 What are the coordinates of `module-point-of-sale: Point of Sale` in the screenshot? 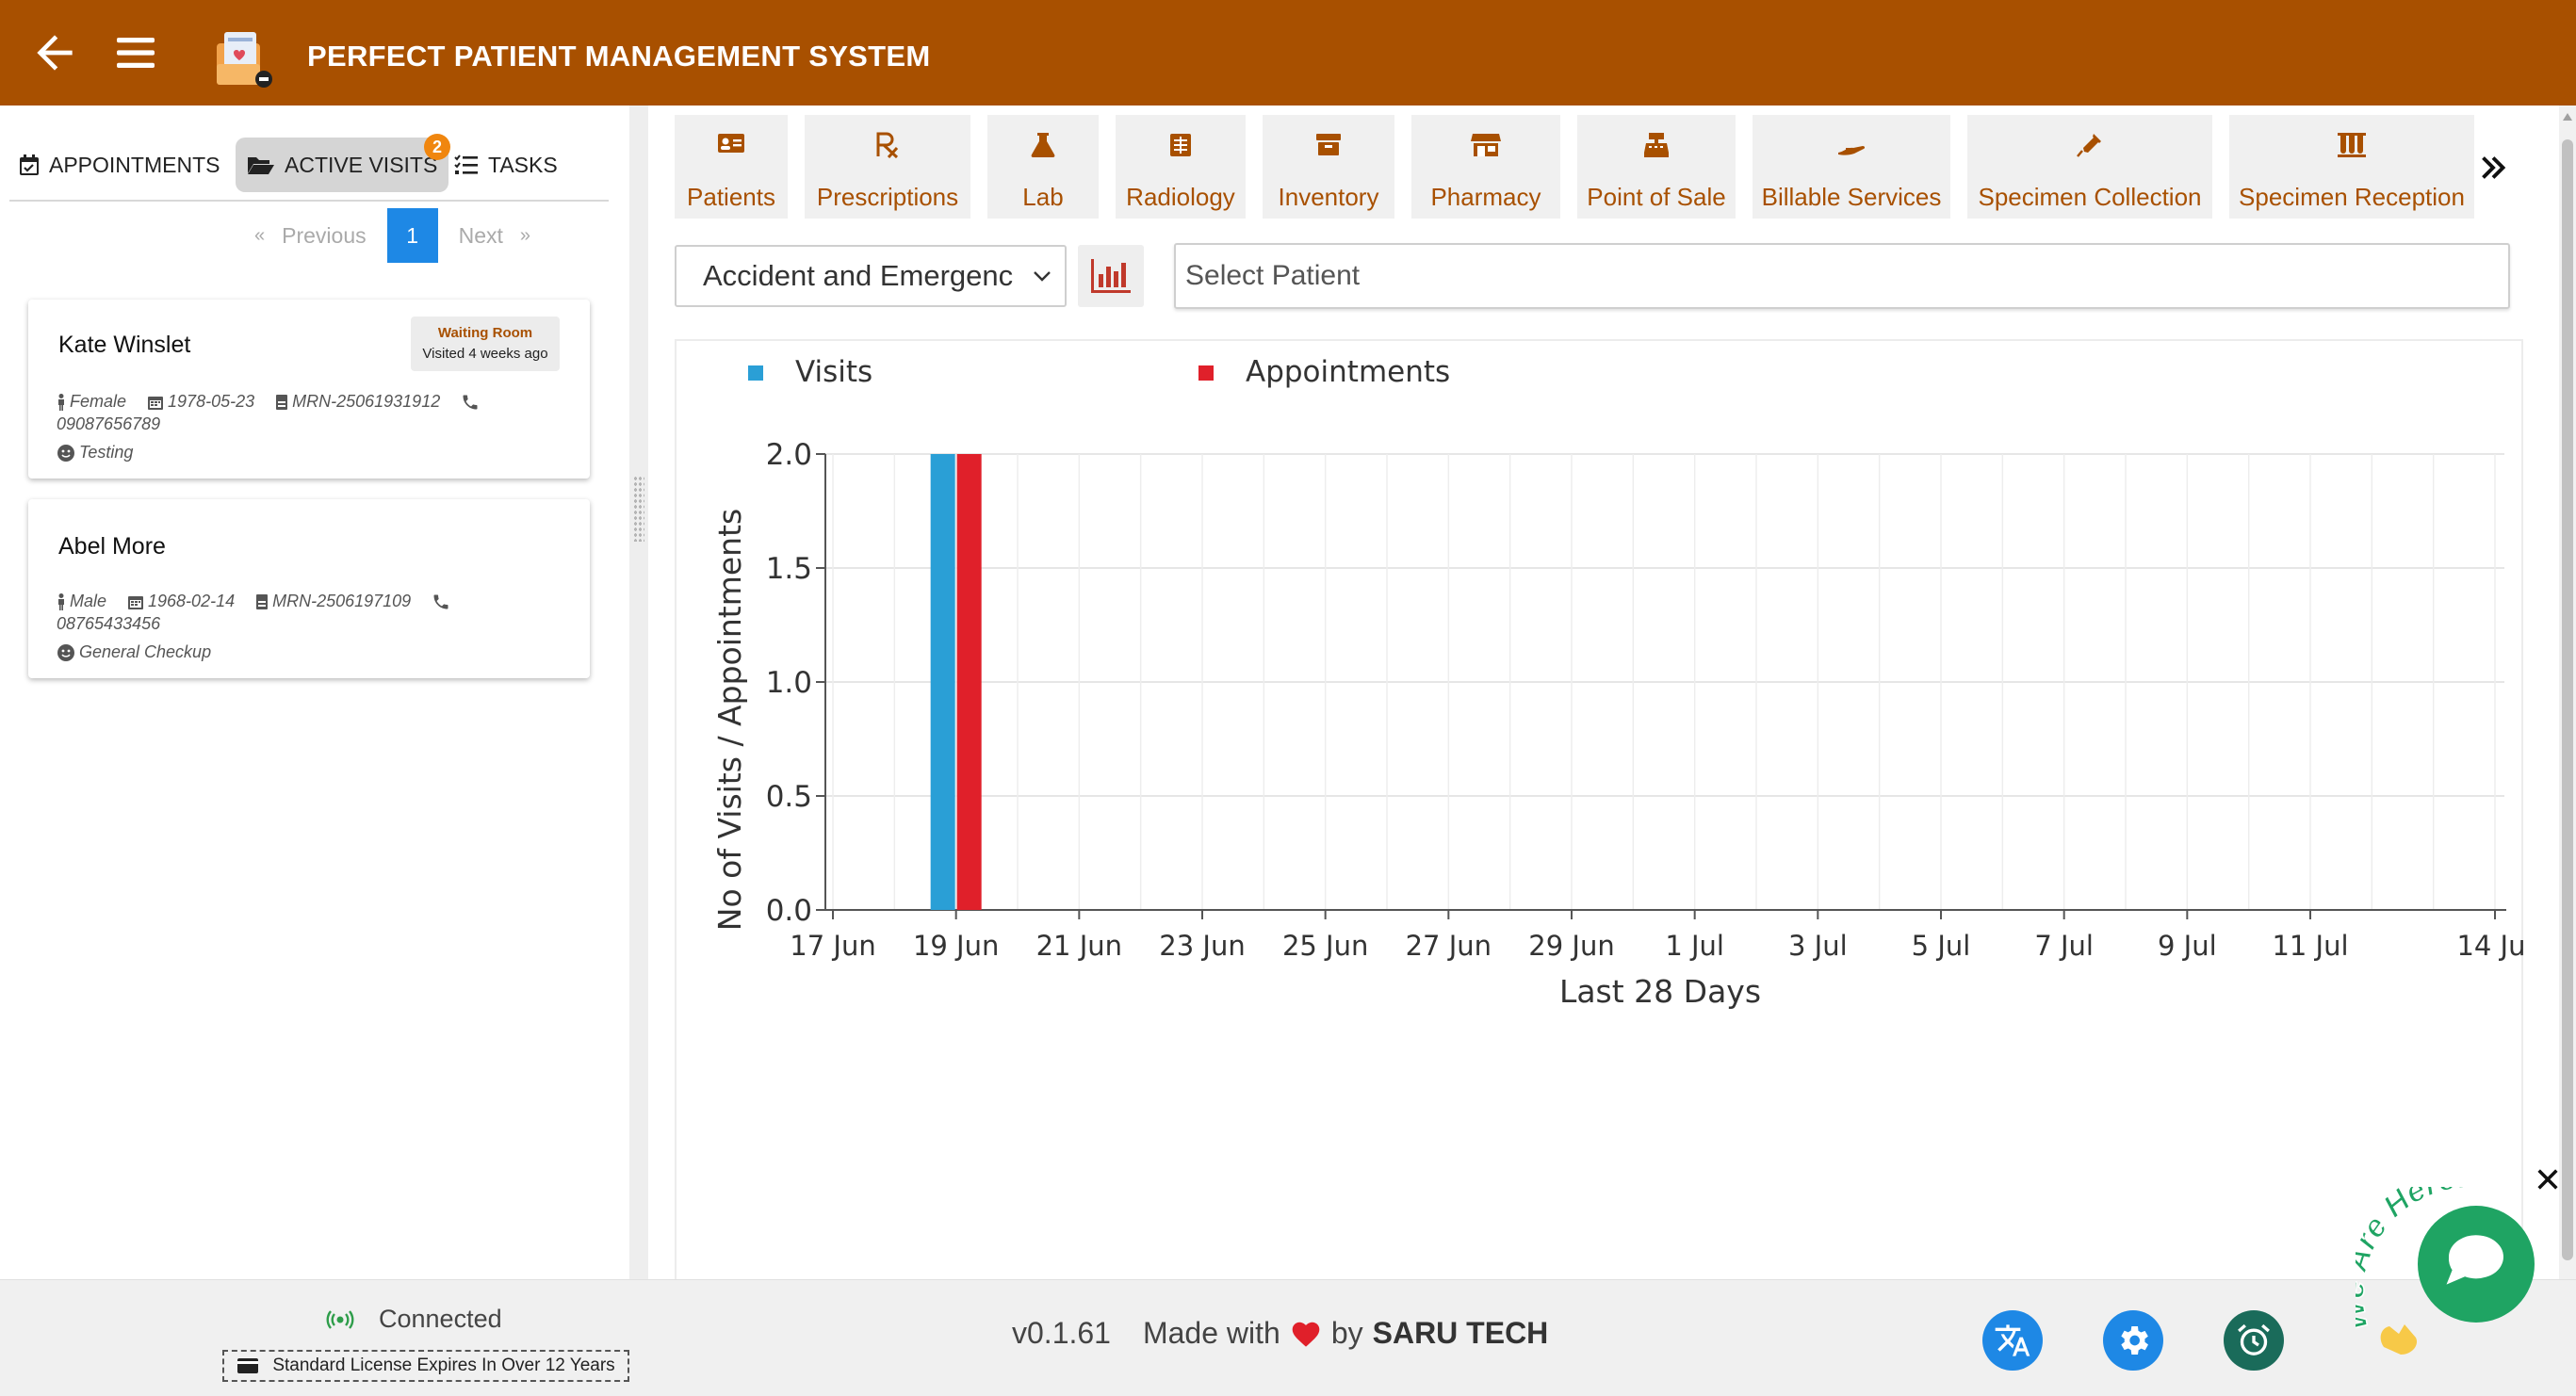 It's located at (1656, 167).